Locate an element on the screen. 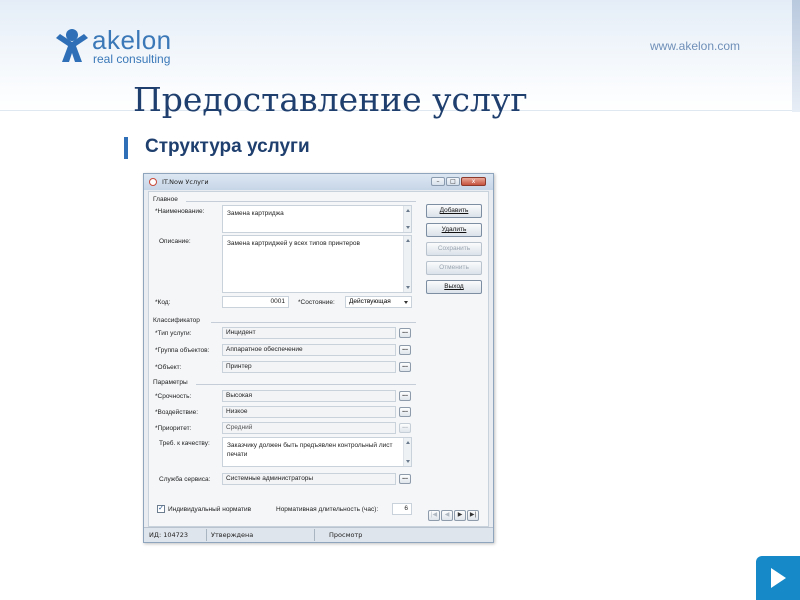 Image resolution: width=800 pixels, height=600 pixels. status-id: ИД: 104723 is located at coordinates (169, 535).